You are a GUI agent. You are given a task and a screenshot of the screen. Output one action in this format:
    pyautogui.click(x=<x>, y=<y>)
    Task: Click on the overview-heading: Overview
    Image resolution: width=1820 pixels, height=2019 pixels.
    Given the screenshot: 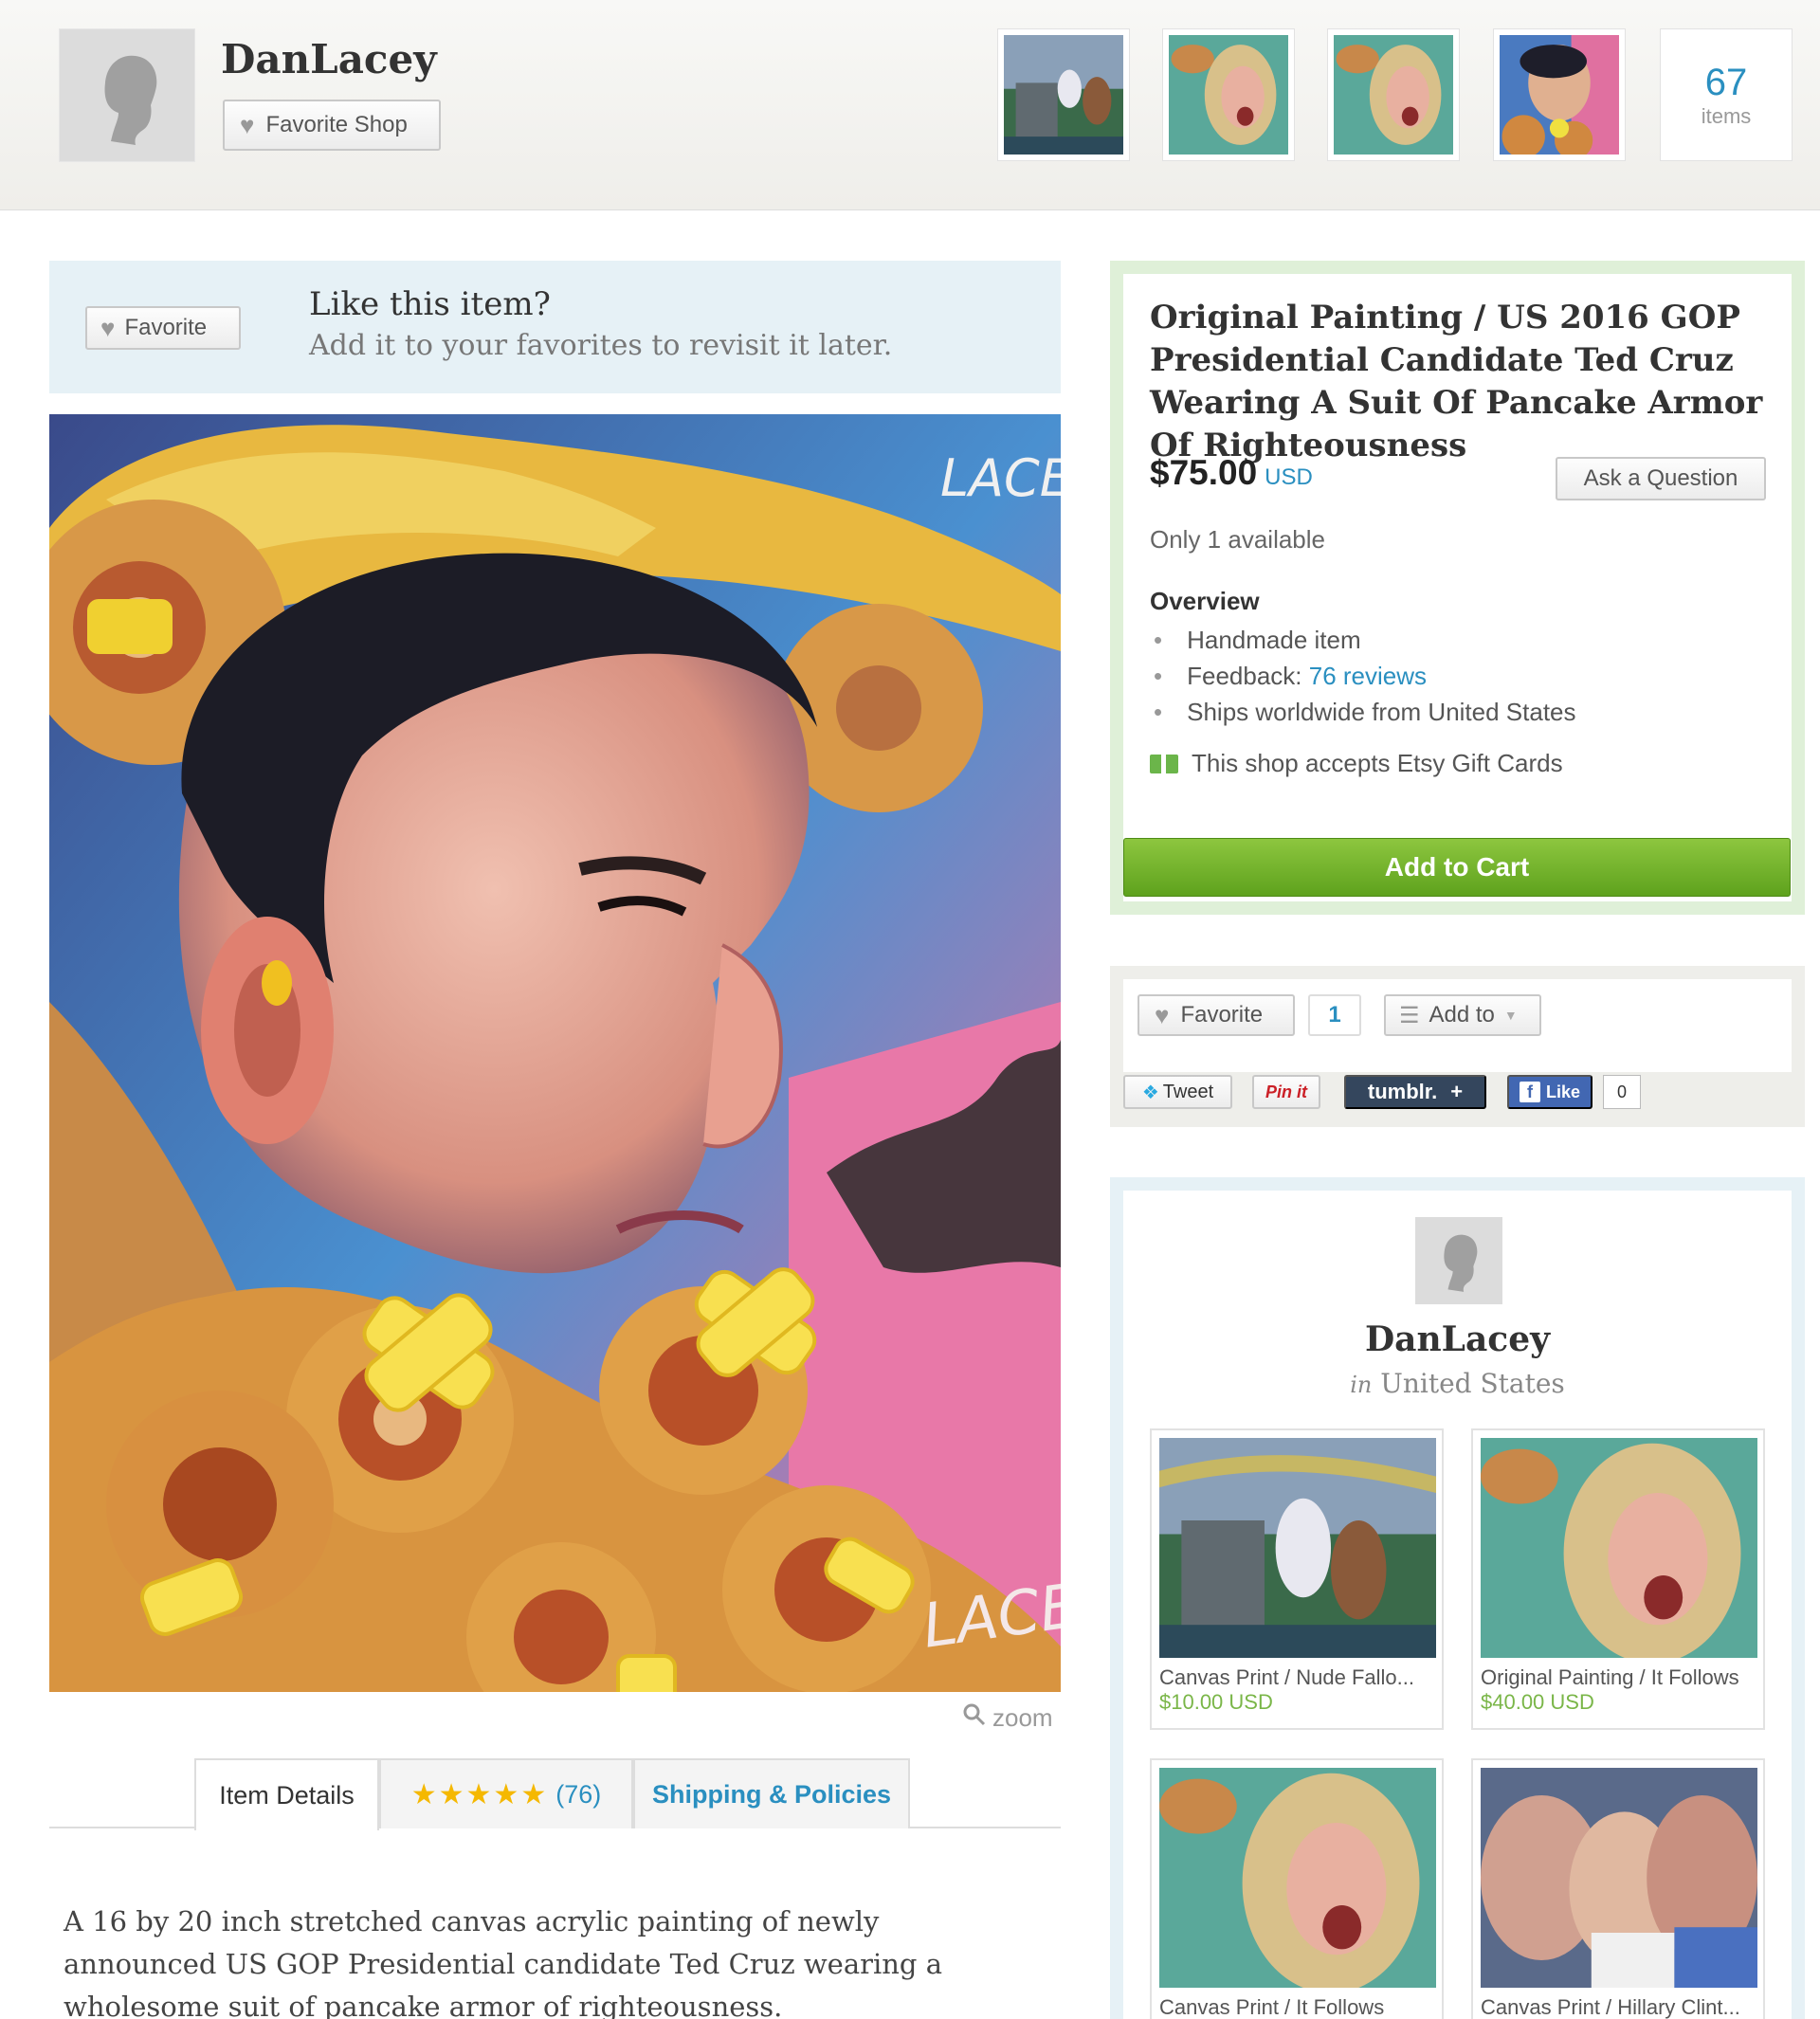 What is the action you would take?
    pyautogui.click(x=1205, y=601)
    